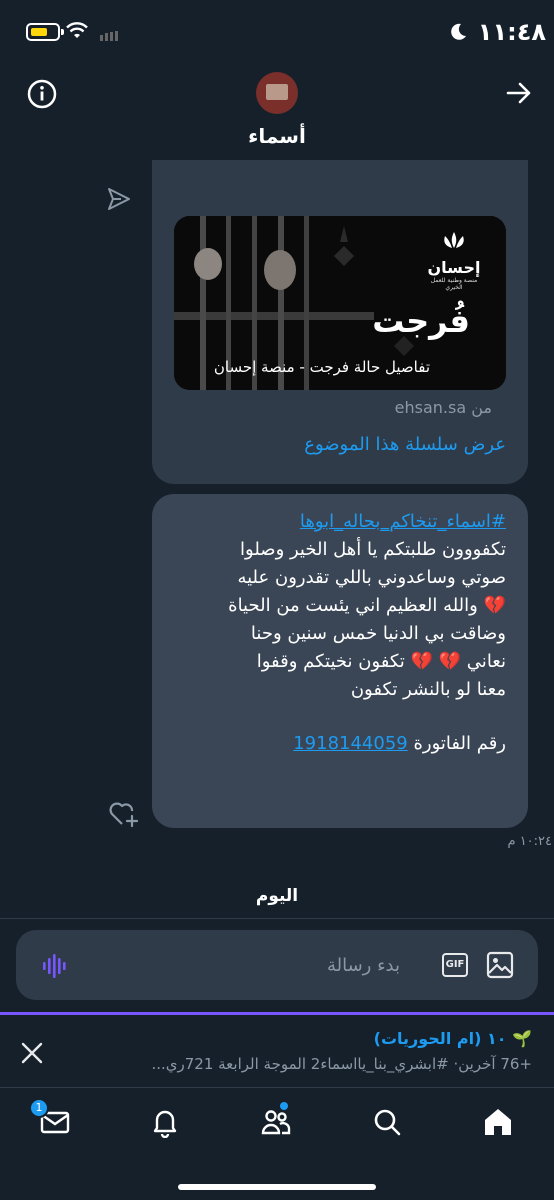  Describe the element at coordinates (481, 407) in the screenshot. I see `from-label: من` at that location.